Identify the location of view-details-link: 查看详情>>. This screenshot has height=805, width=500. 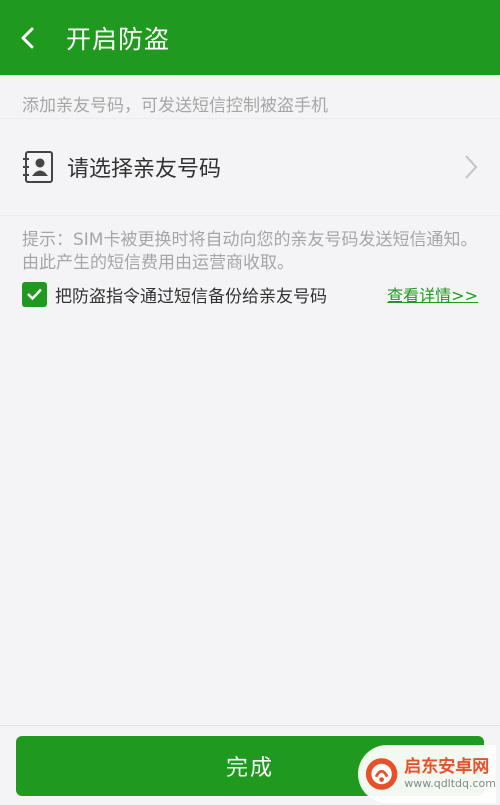
(432, 294).